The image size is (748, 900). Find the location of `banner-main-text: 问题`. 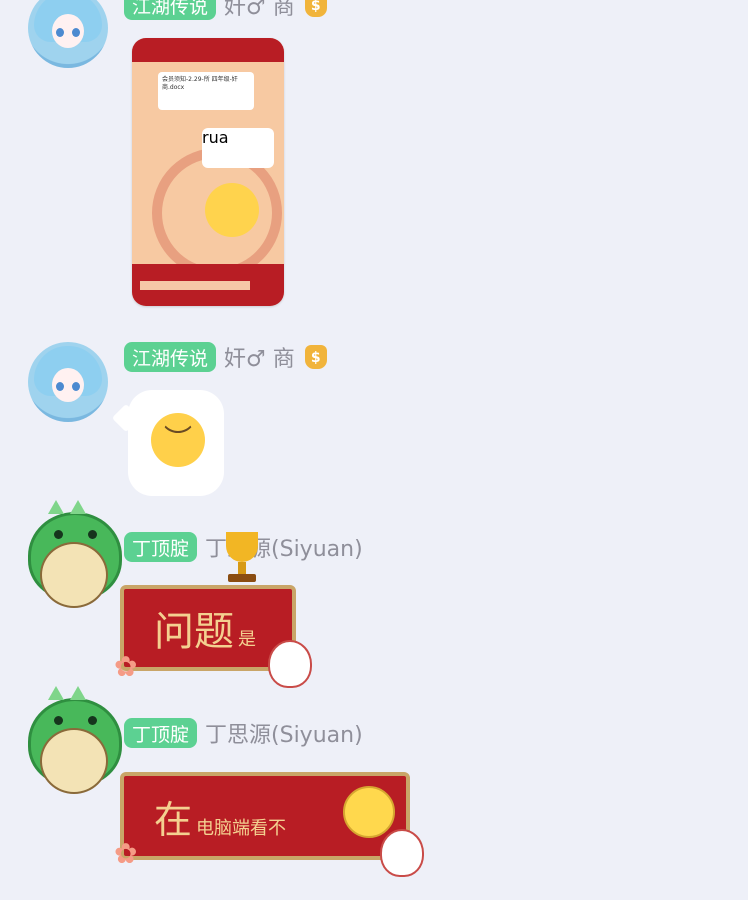

banner-main-text: 问题 is located at coordinates (194, 632).